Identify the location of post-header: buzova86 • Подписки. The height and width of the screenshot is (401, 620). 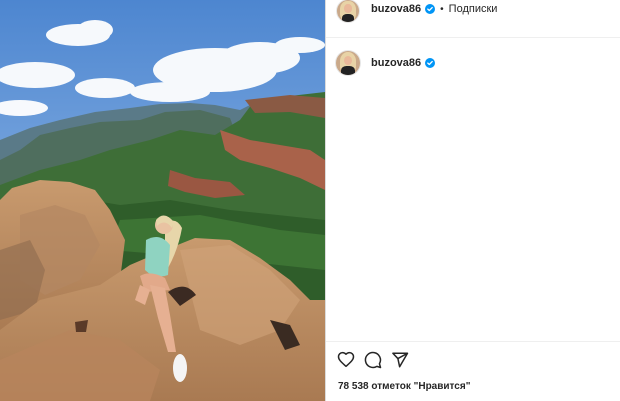
(473, 12).